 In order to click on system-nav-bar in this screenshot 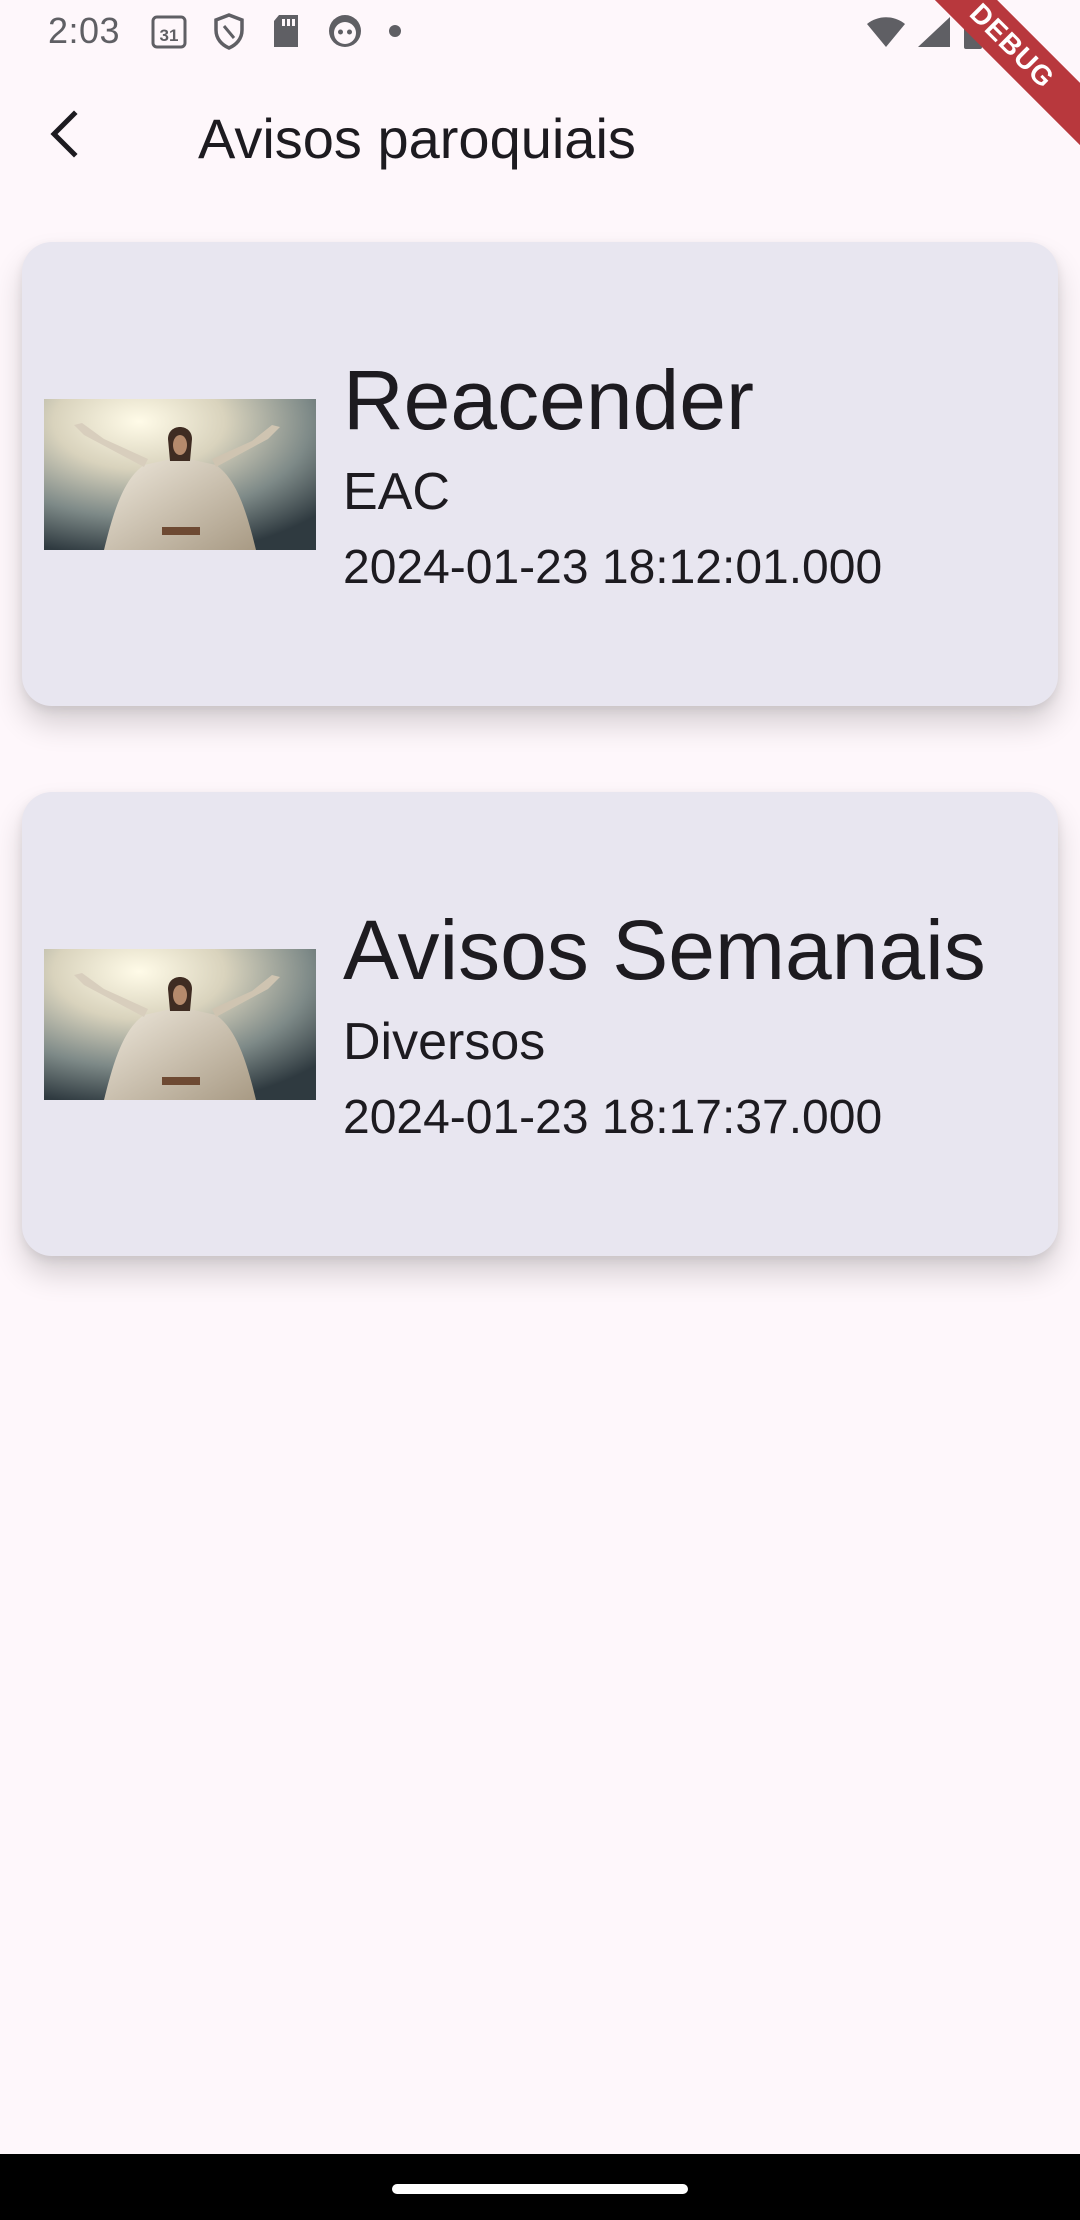, I will do `click(540, 2187)`.